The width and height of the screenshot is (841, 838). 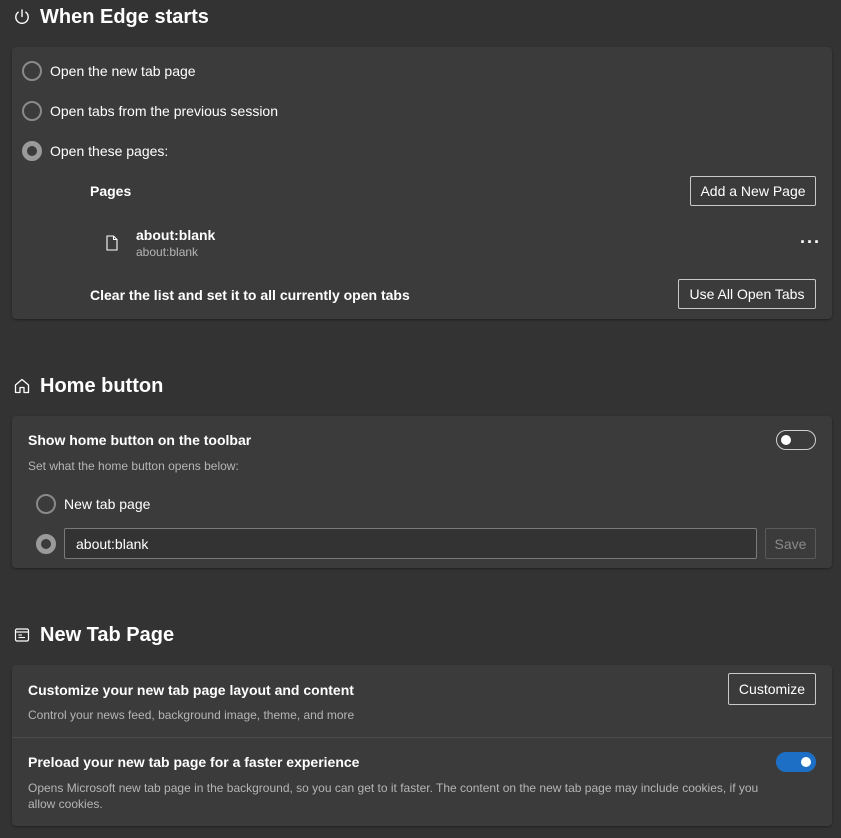 I want to click on add-new-page-button: Add a New Page, so click(x=753, y=191).